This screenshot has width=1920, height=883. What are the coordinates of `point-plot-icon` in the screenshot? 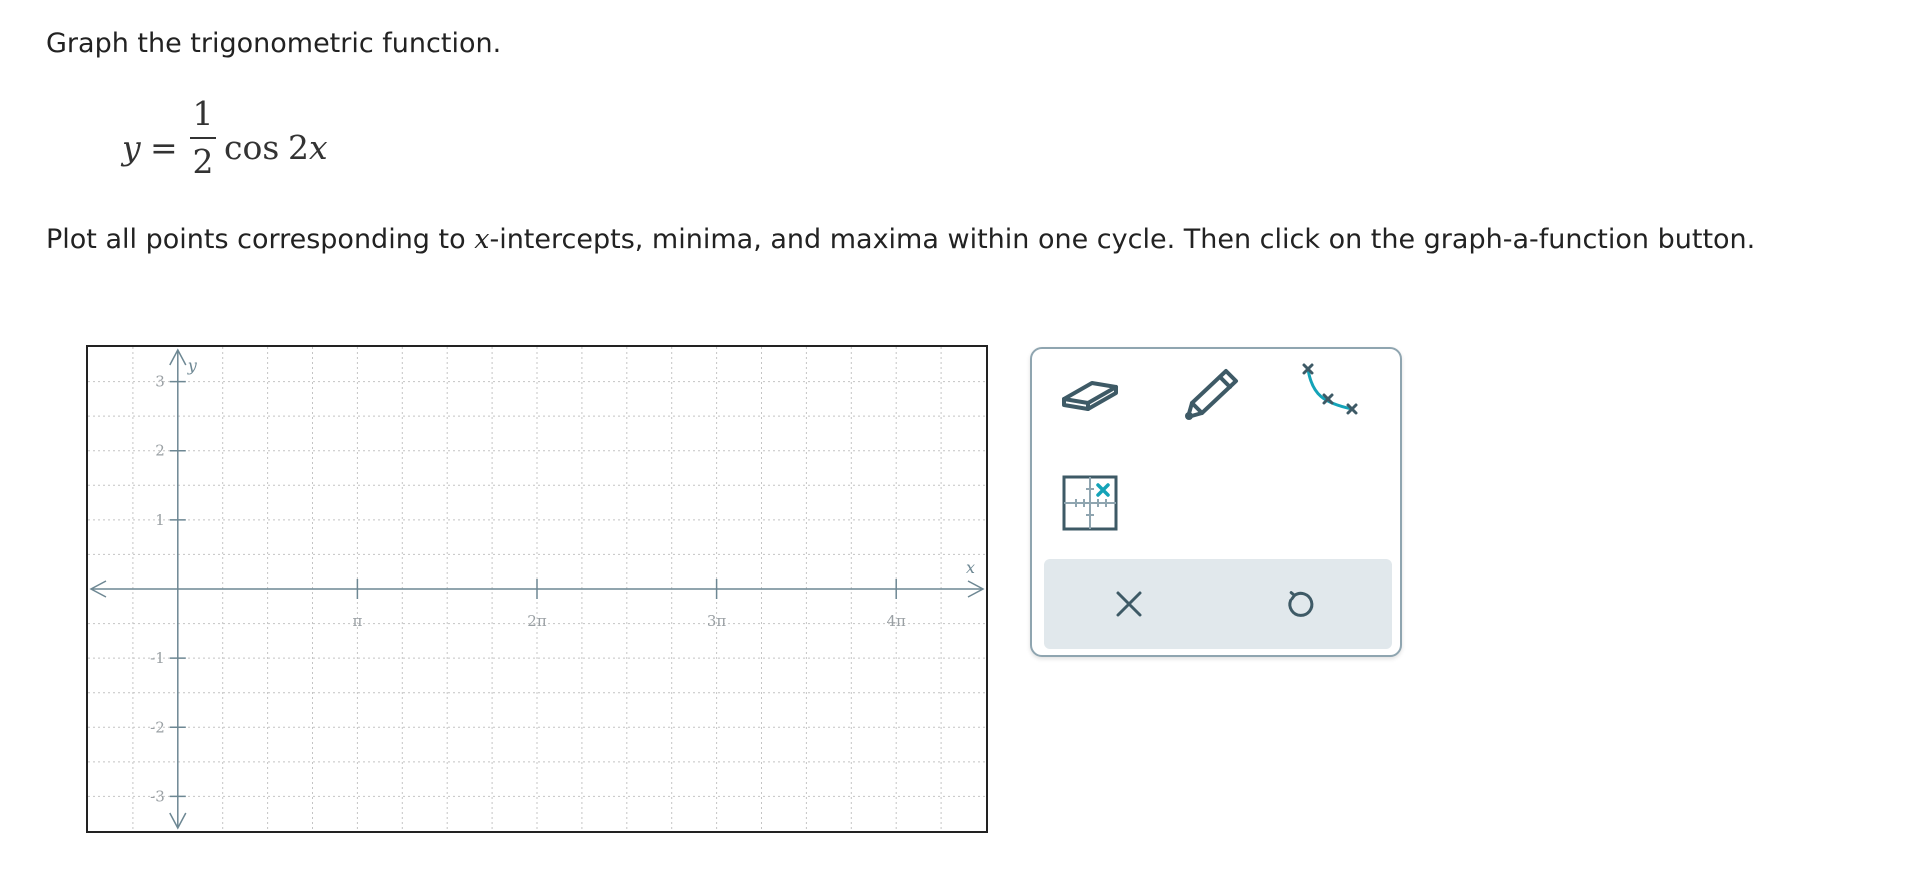 It's located at (1090, 503).